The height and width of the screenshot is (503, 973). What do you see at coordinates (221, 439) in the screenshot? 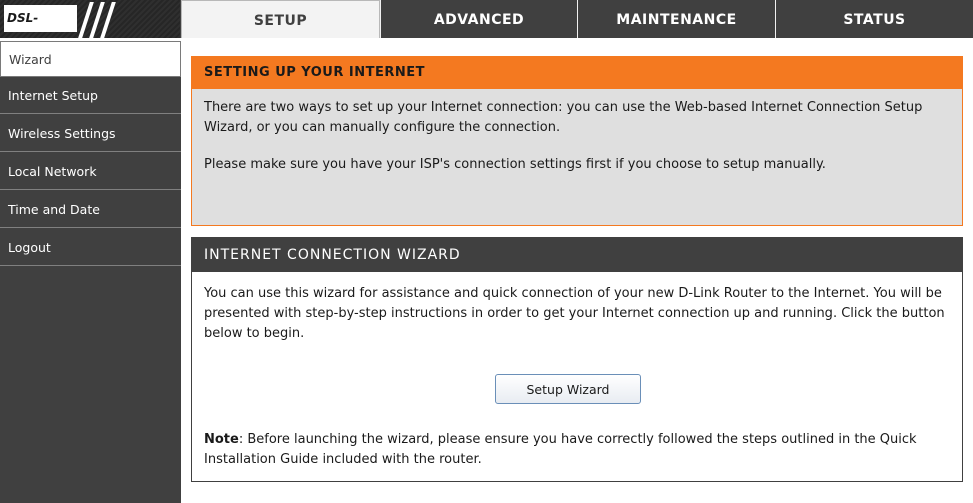
I see `note-label: Note` at bounding box center [221, 439].